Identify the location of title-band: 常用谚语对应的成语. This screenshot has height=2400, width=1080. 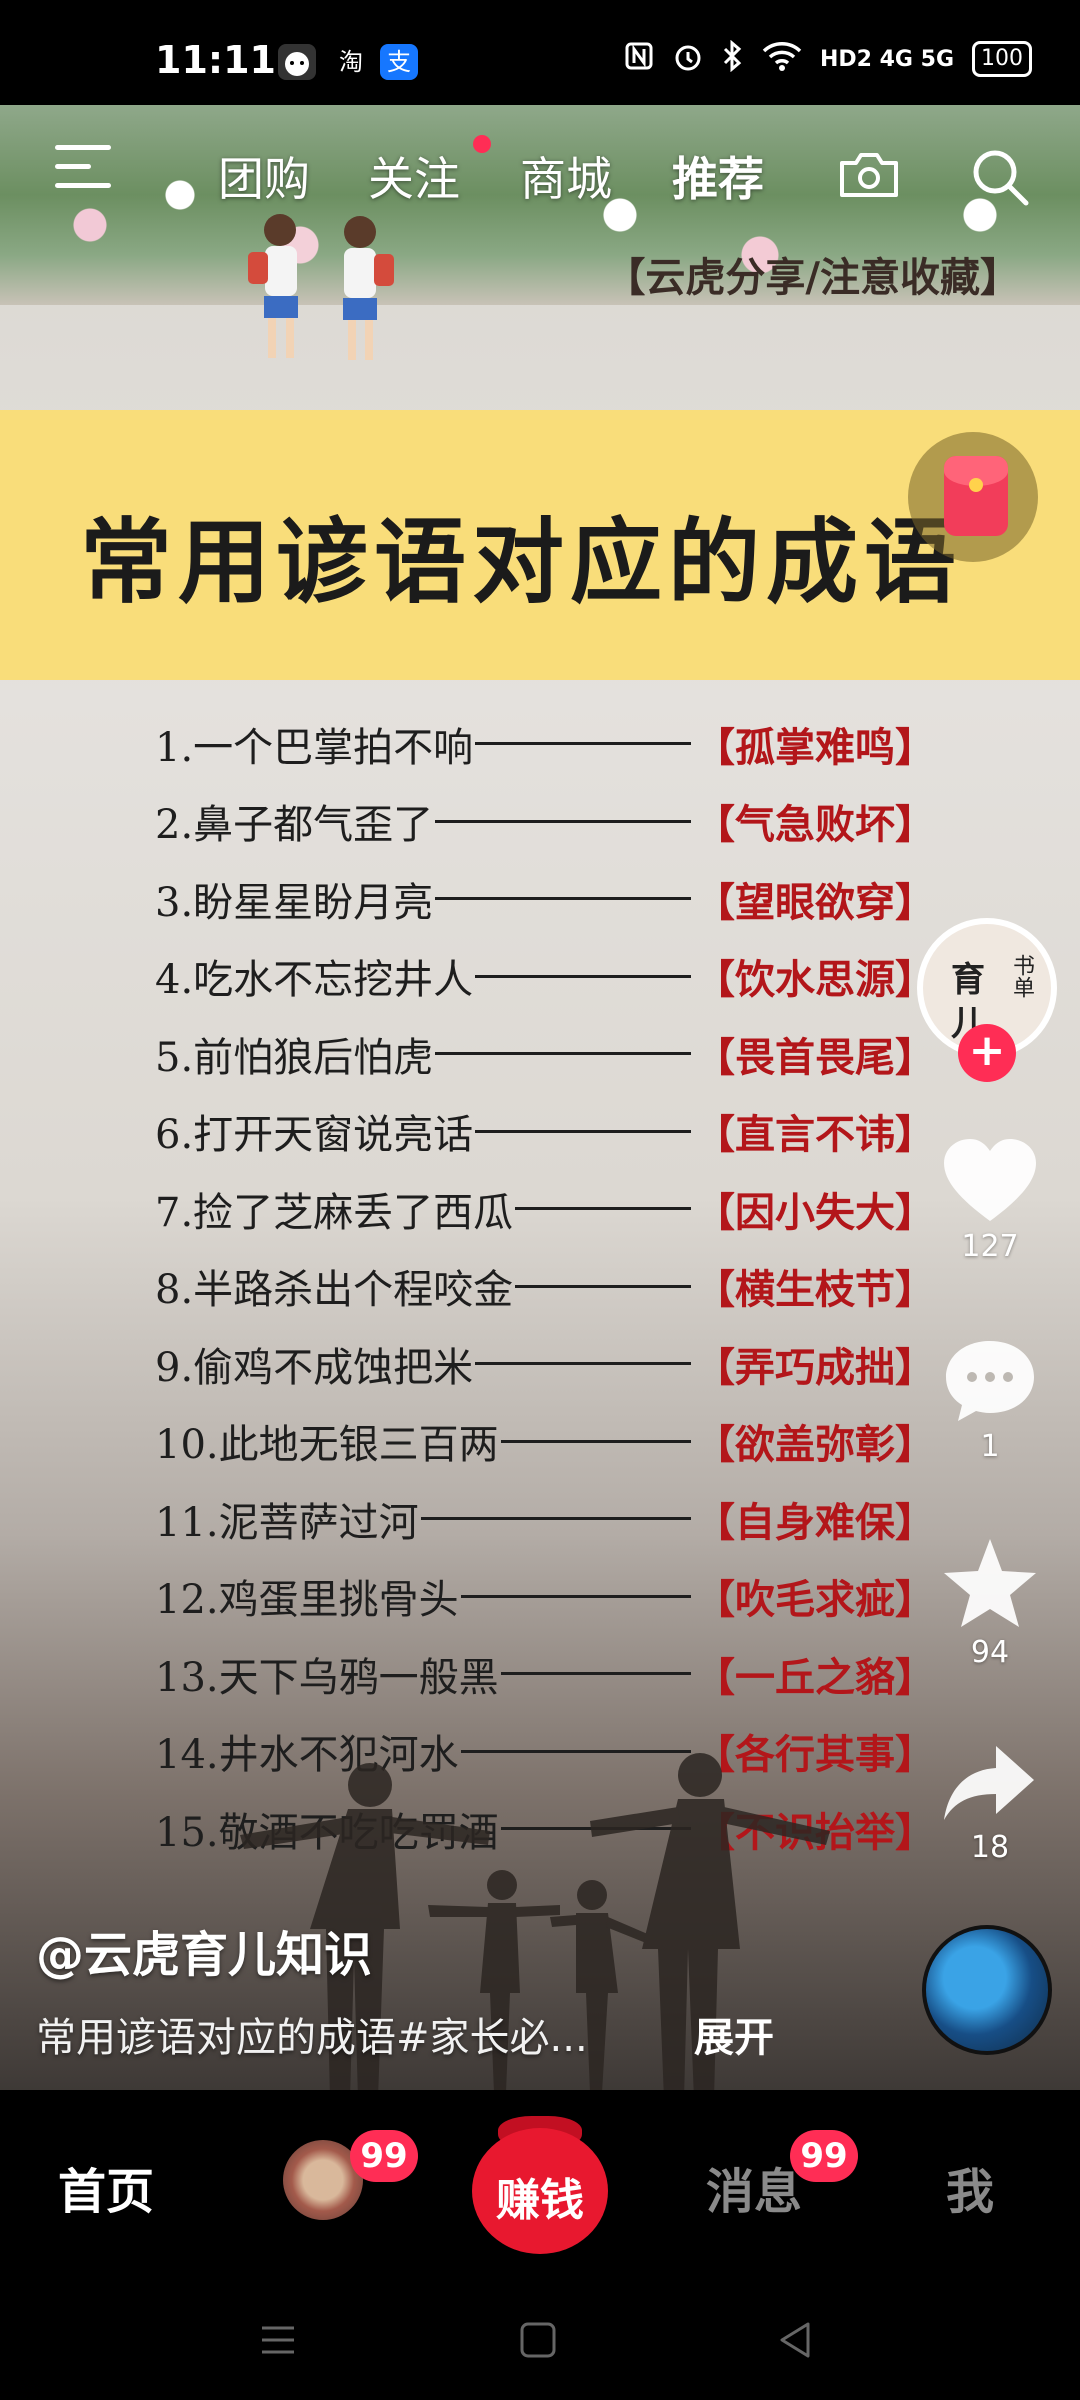
(540, 545).